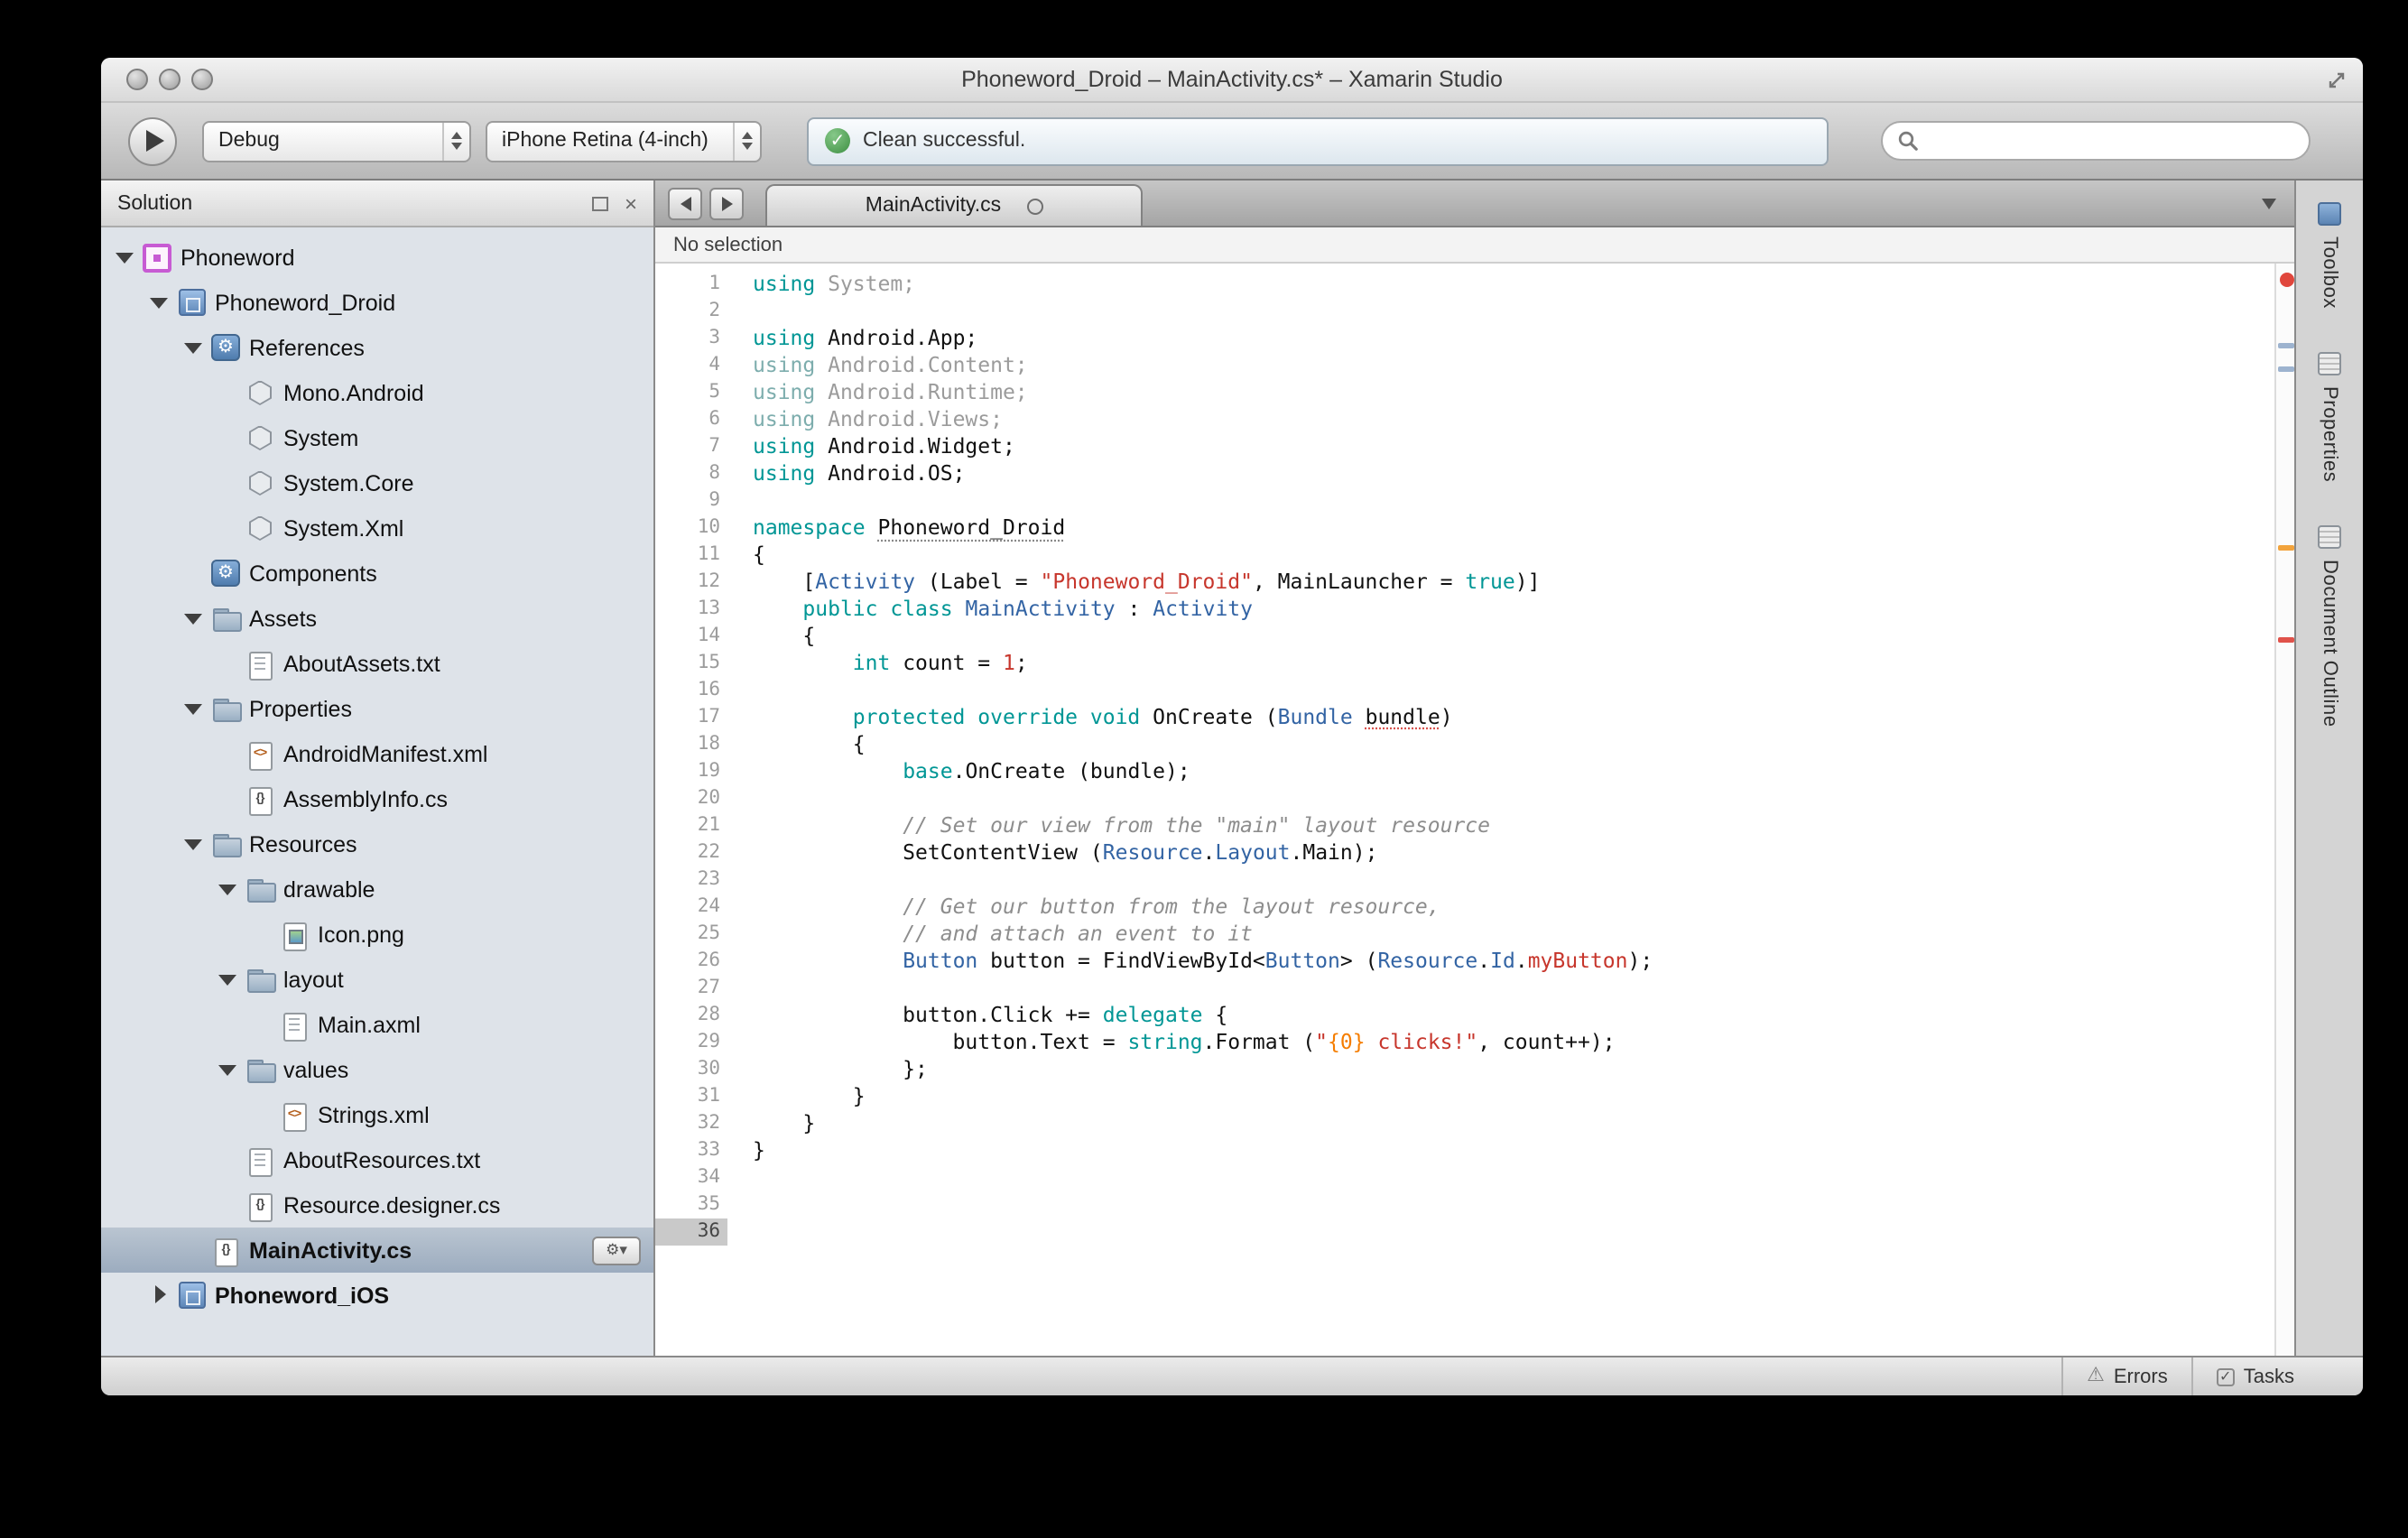  Describe the element at coordinates (377, 257) in the screenshot. I see `tree-item-phoneword: Phoneword` at that location.